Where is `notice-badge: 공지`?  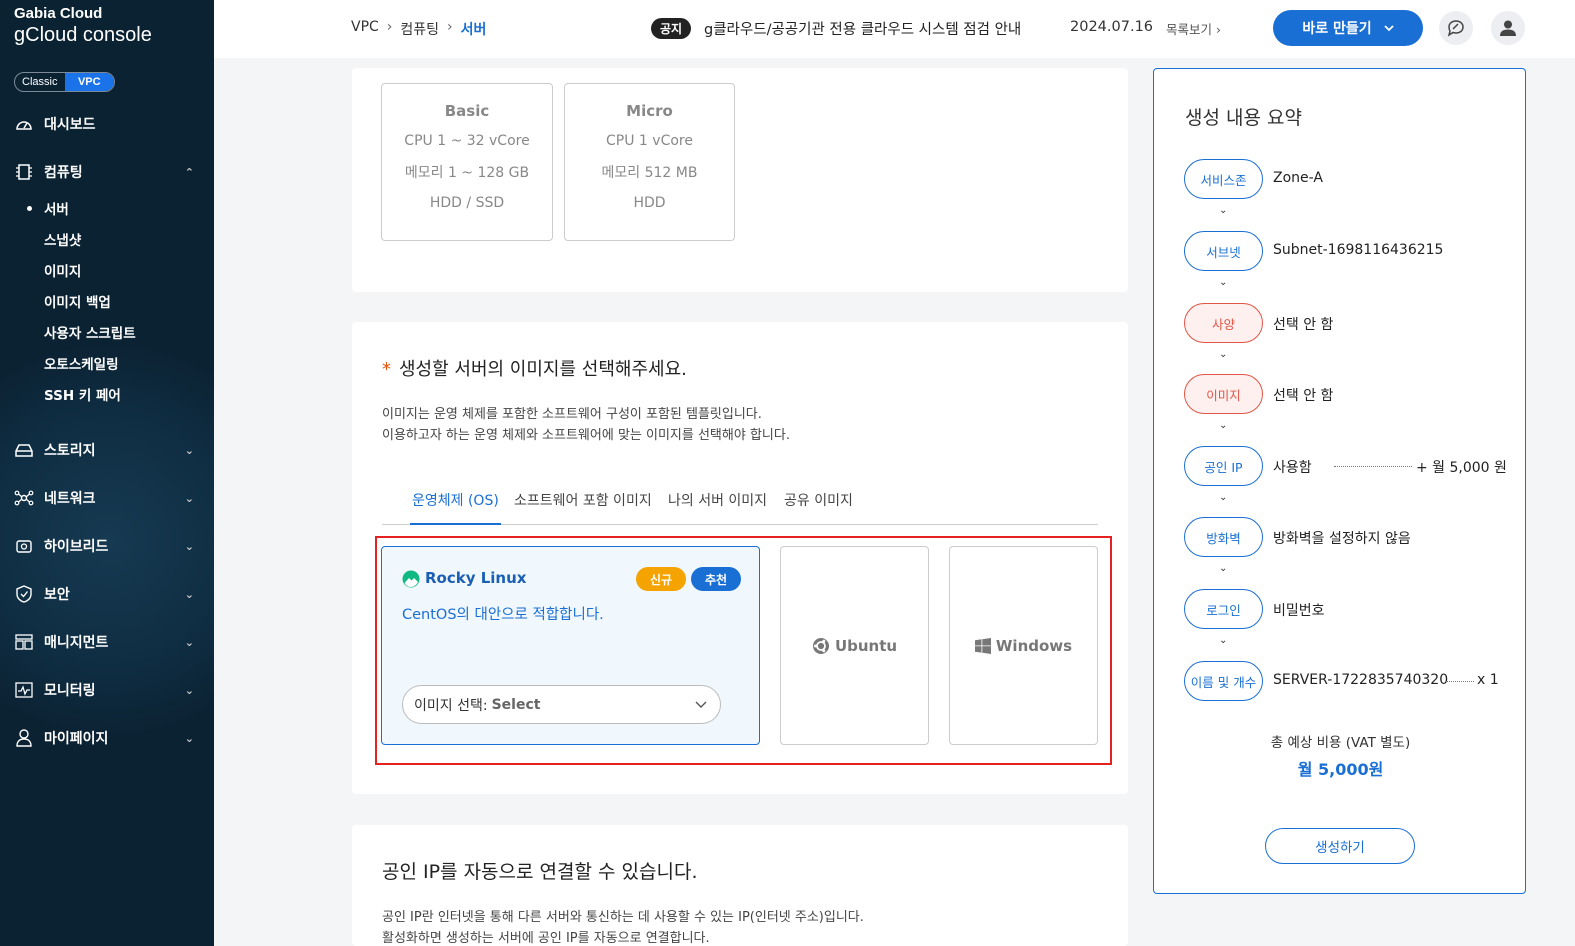
notice-badge: 공지 is located at coordinates (671, 28).